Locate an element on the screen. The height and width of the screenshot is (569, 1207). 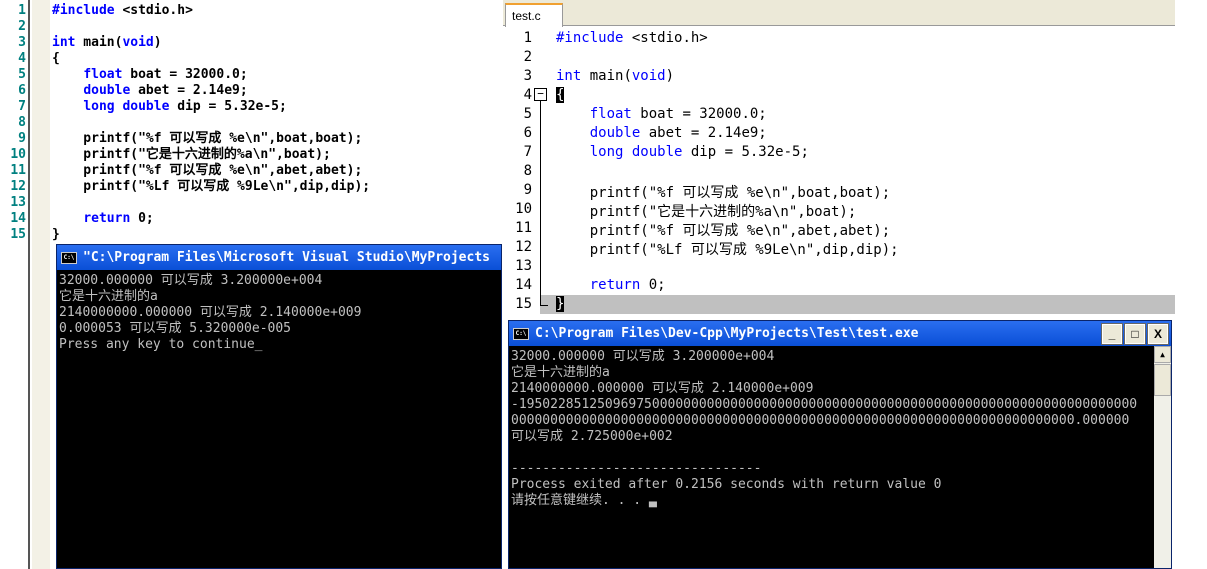
close-button: X is located at coordinates (1158, 333).